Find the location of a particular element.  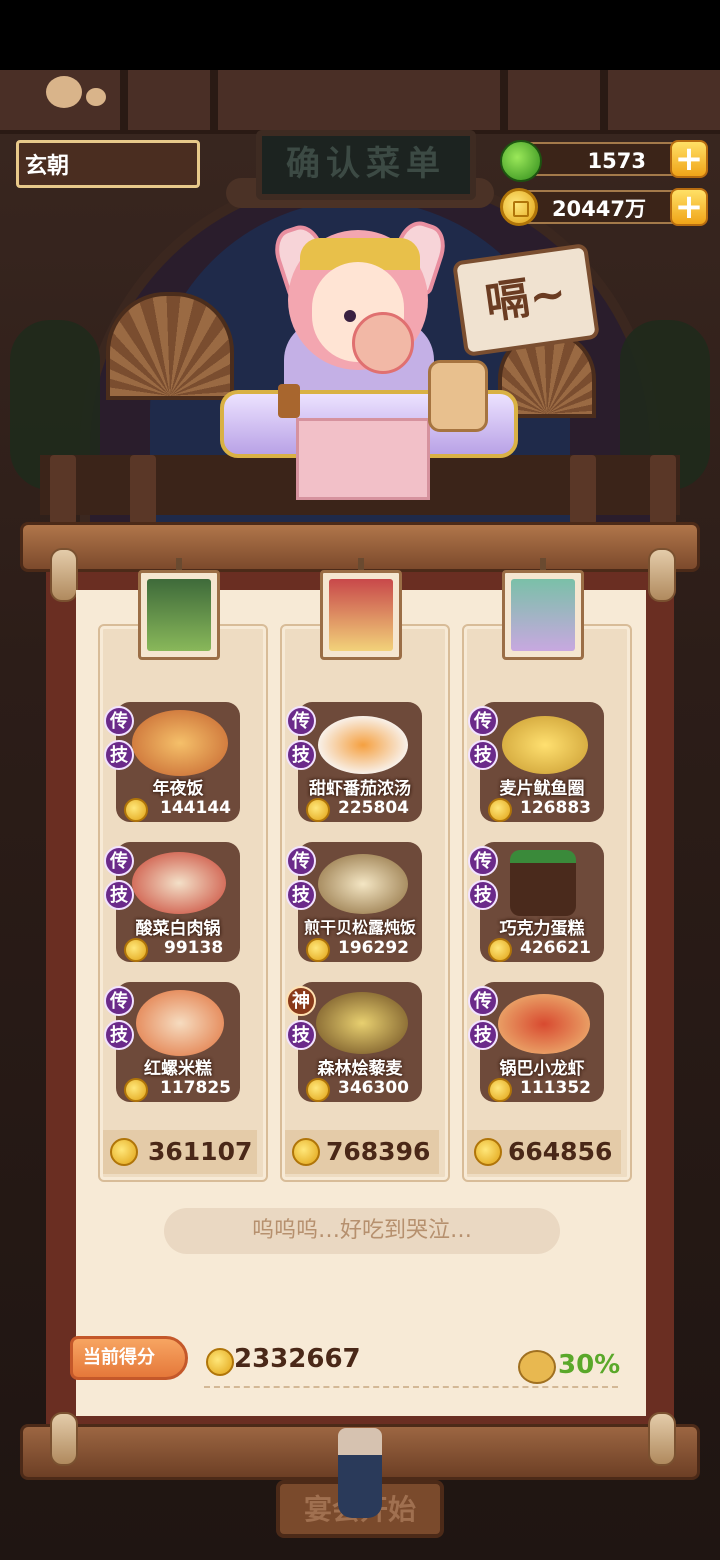

dish-price: 126883 is located at coordinates (555, 808).